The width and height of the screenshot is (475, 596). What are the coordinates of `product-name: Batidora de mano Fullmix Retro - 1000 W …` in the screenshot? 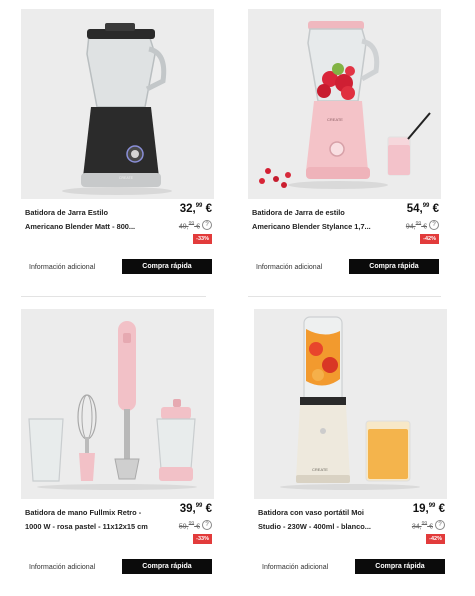 It's located at (92, 520).